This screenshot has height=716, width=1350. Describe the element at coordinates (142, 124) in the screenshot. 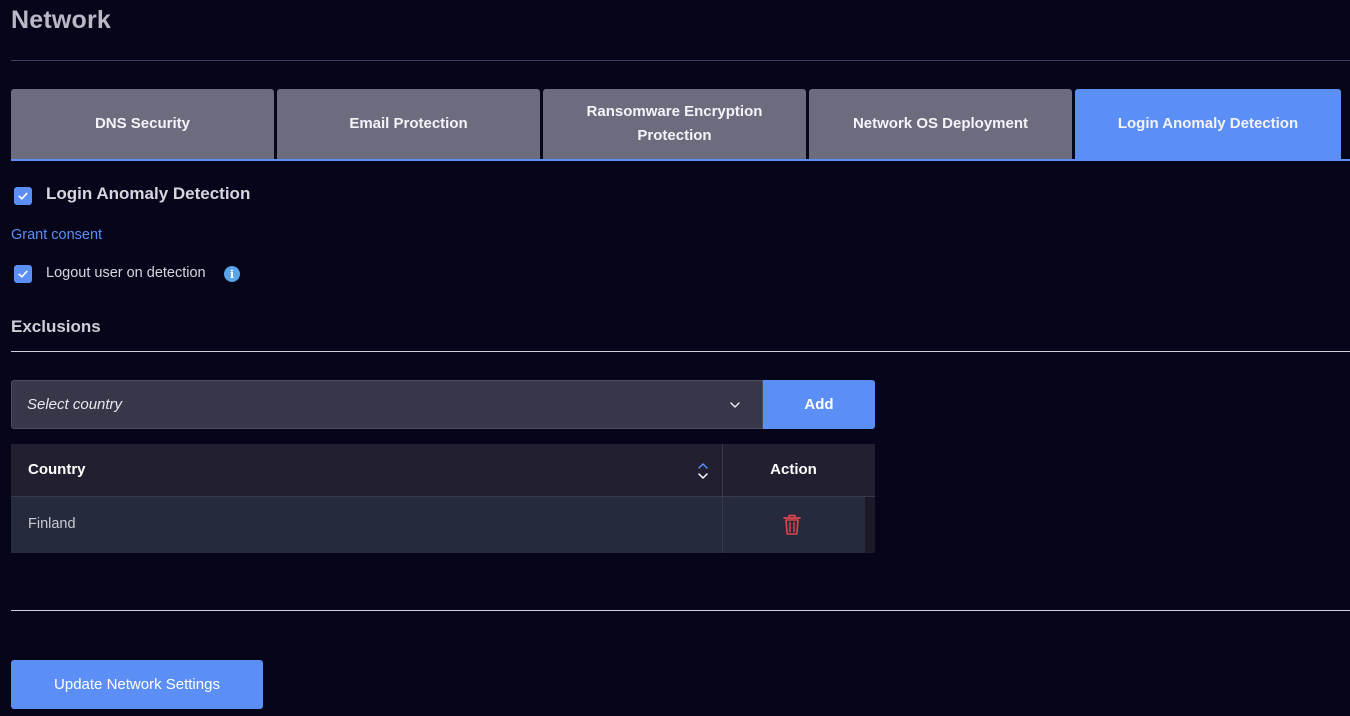

I see `tab-dns-security: DNS Security` at that location.